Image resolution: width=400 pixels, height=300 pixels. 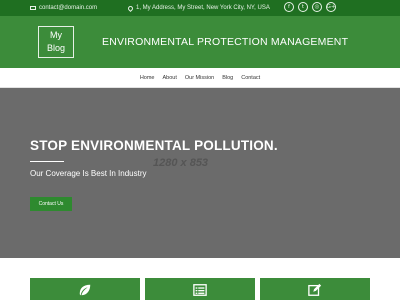 I want to click on main-nav: Home About Our Mission Blog Contact, so click(x=200, y=78).